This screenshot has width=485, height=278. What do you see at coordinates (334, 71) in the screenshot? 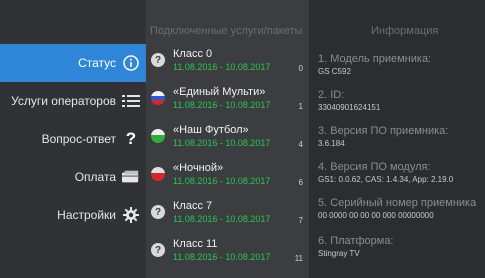
I see `info-value: GS C592` at bounding box center [334, 71].